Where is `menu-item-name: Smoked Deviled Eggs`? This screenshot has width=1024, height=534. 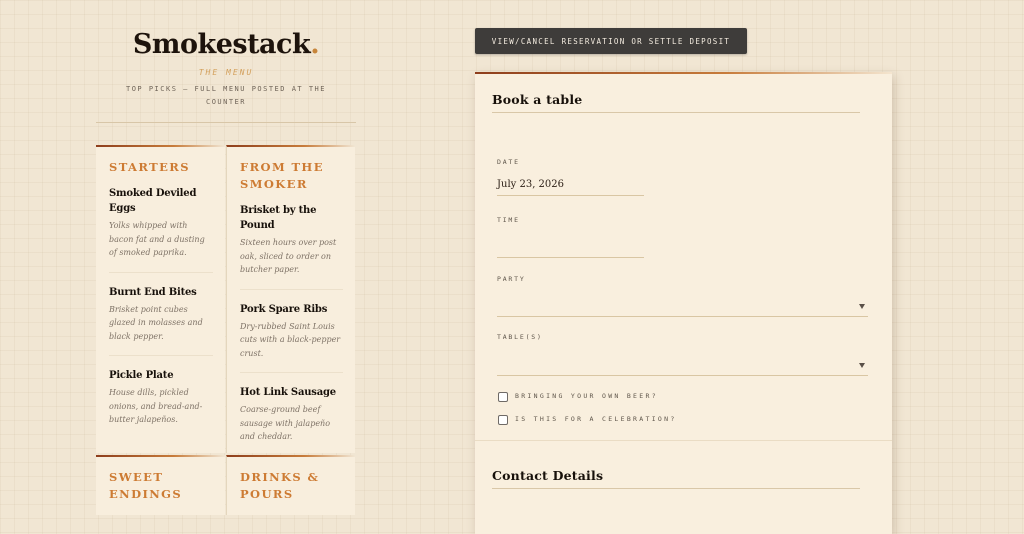 menu-item-name: Smoked Deviled Eggs is located at coordinates (153, 201).